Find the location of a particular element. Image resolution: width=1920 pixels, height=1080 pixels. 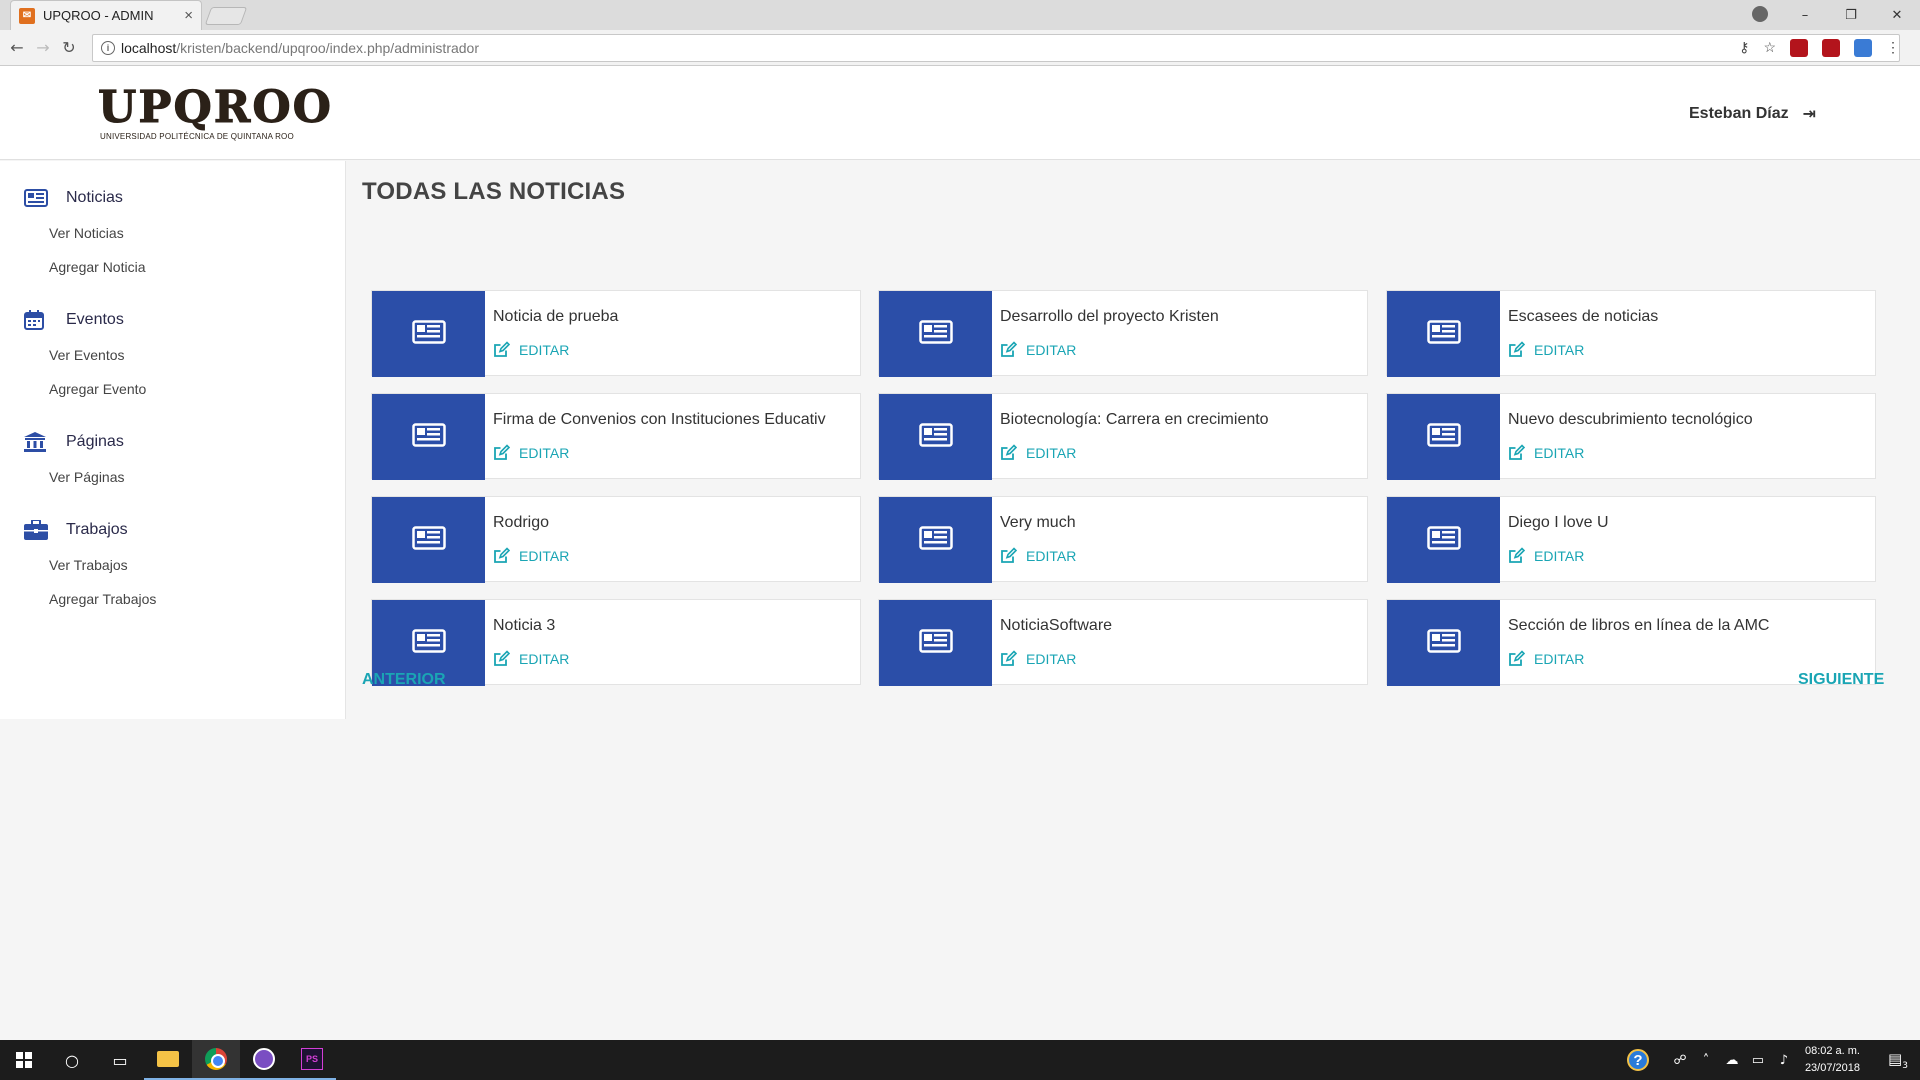

tray-chevron-up-icon: ˄ is located at coordinates (1706, 1060).